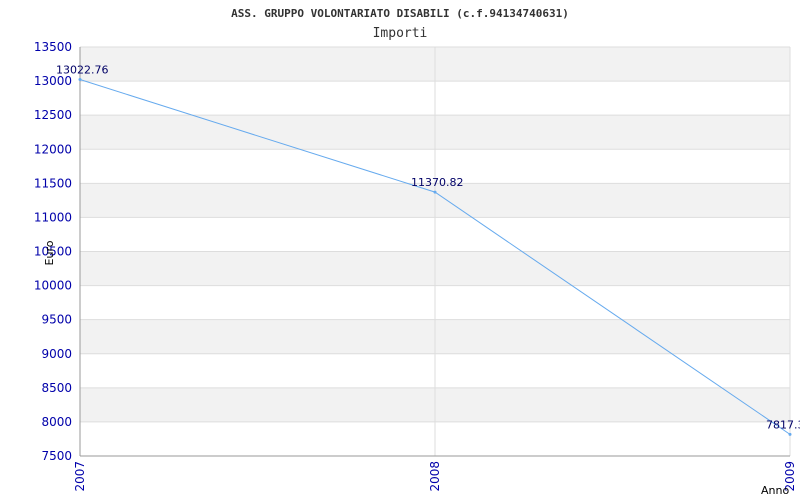 This screenshot has height=500, width=800. I want to click on y-tick-label: 9500, so click(56, 320).